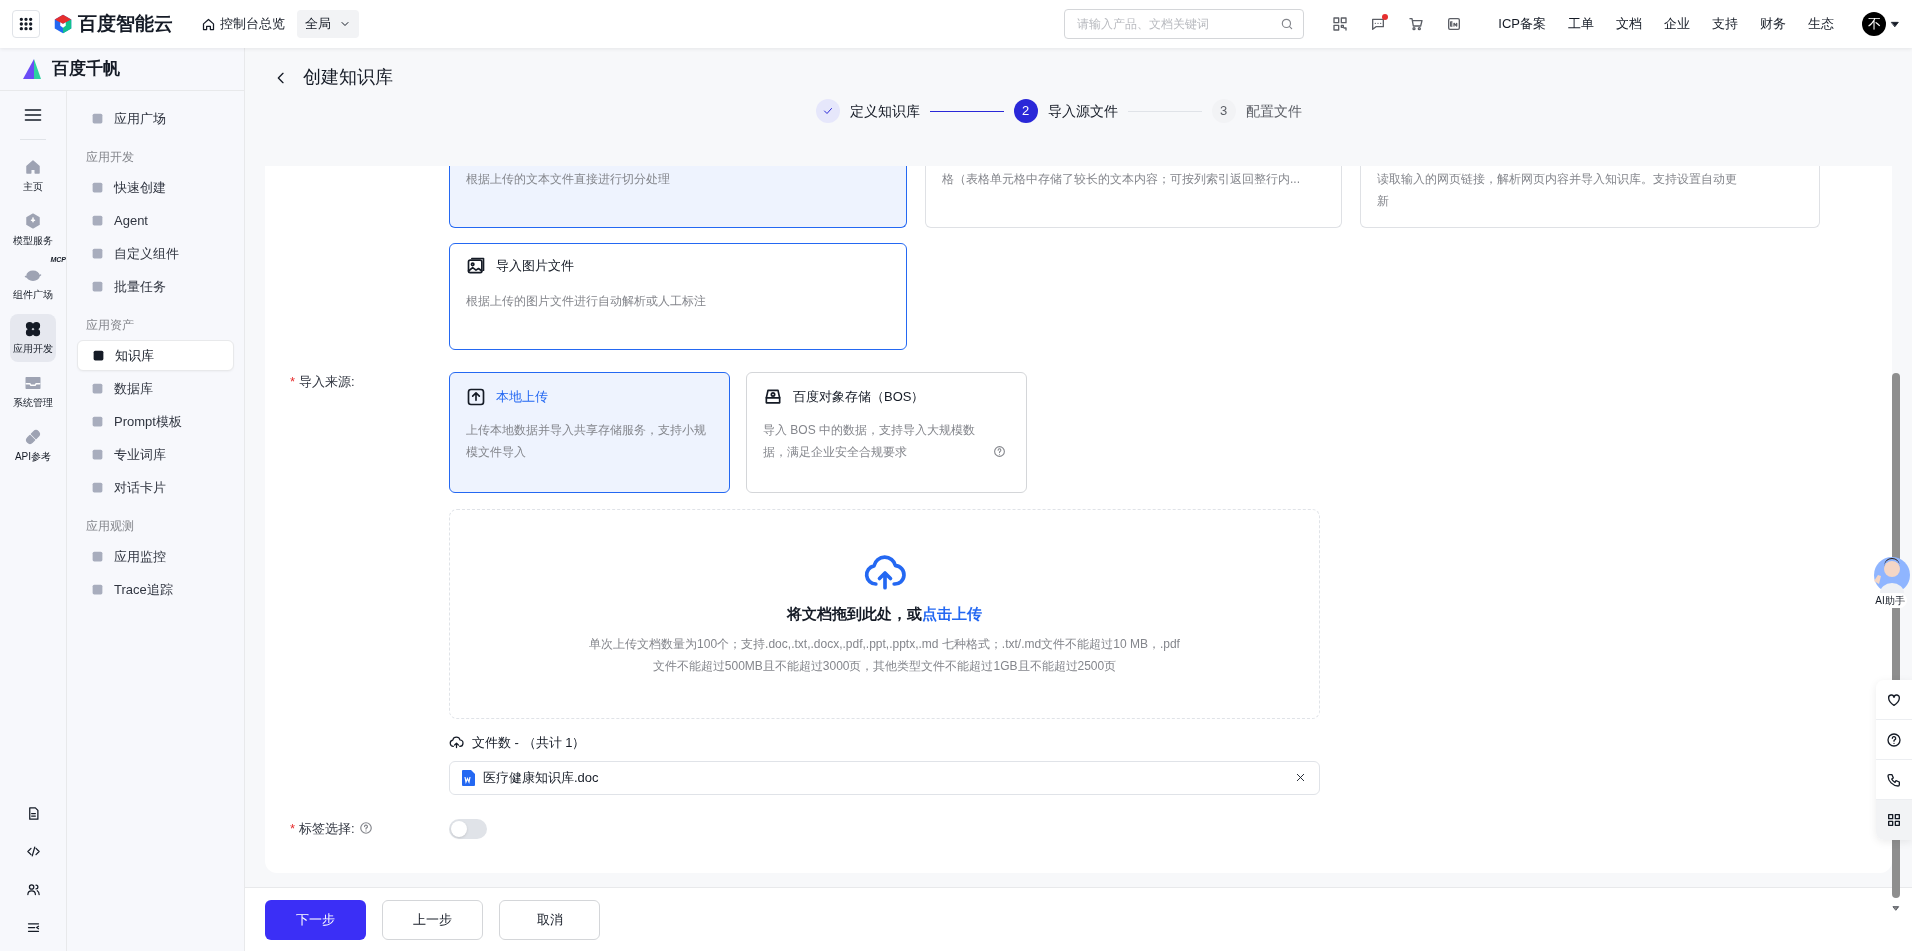 This screenshot has height=951, width=1912. I want to click on sidebar-item: Agent, so click(155, 220).